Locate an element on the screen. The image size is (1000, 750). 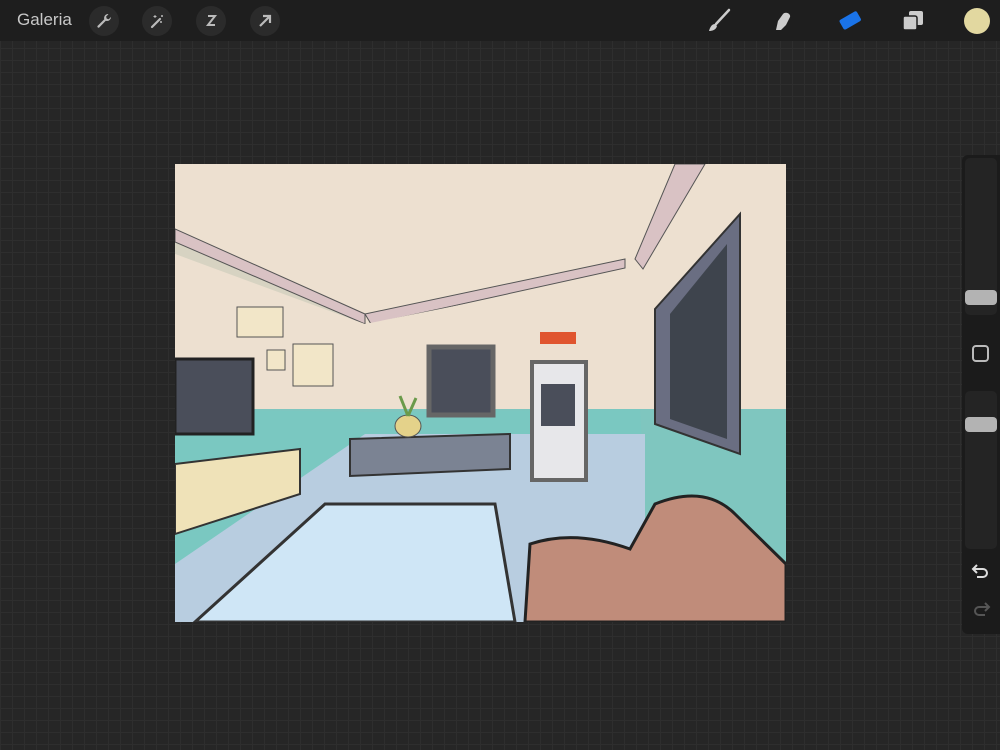
undo-icon is located at coordinates (981, 571).